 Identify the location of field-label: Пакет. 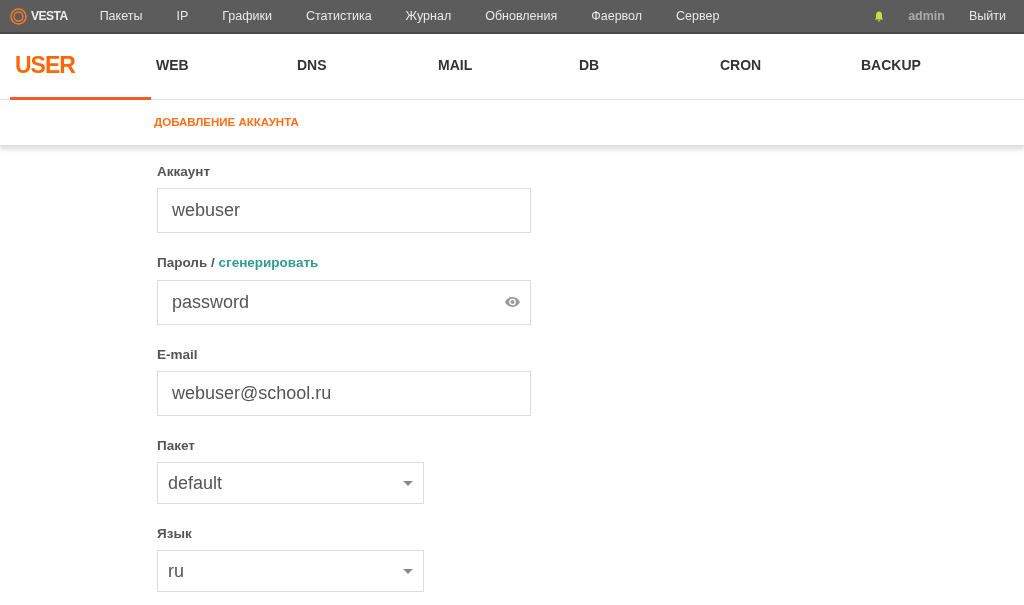
(176, 445).